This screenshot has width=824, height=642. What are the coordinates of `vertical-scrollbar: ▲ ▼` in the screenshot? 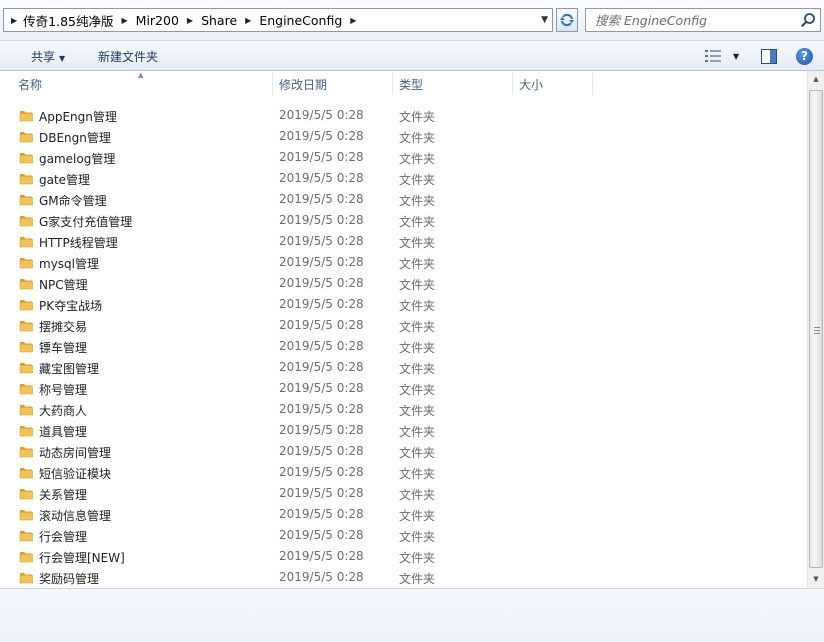 It's located at (815, 329).